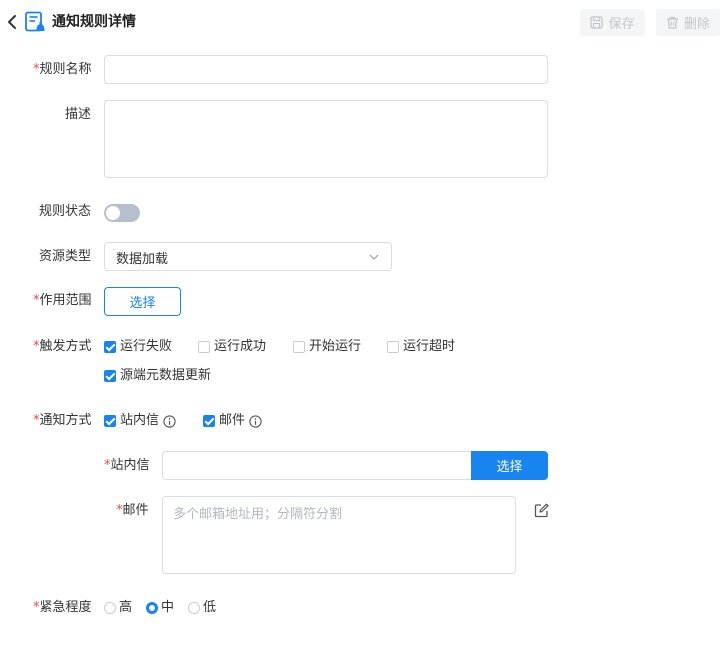 The width and height of the screenshot is (722, 655). I want to click on site-message-label: *站内信, so click(127, 465).